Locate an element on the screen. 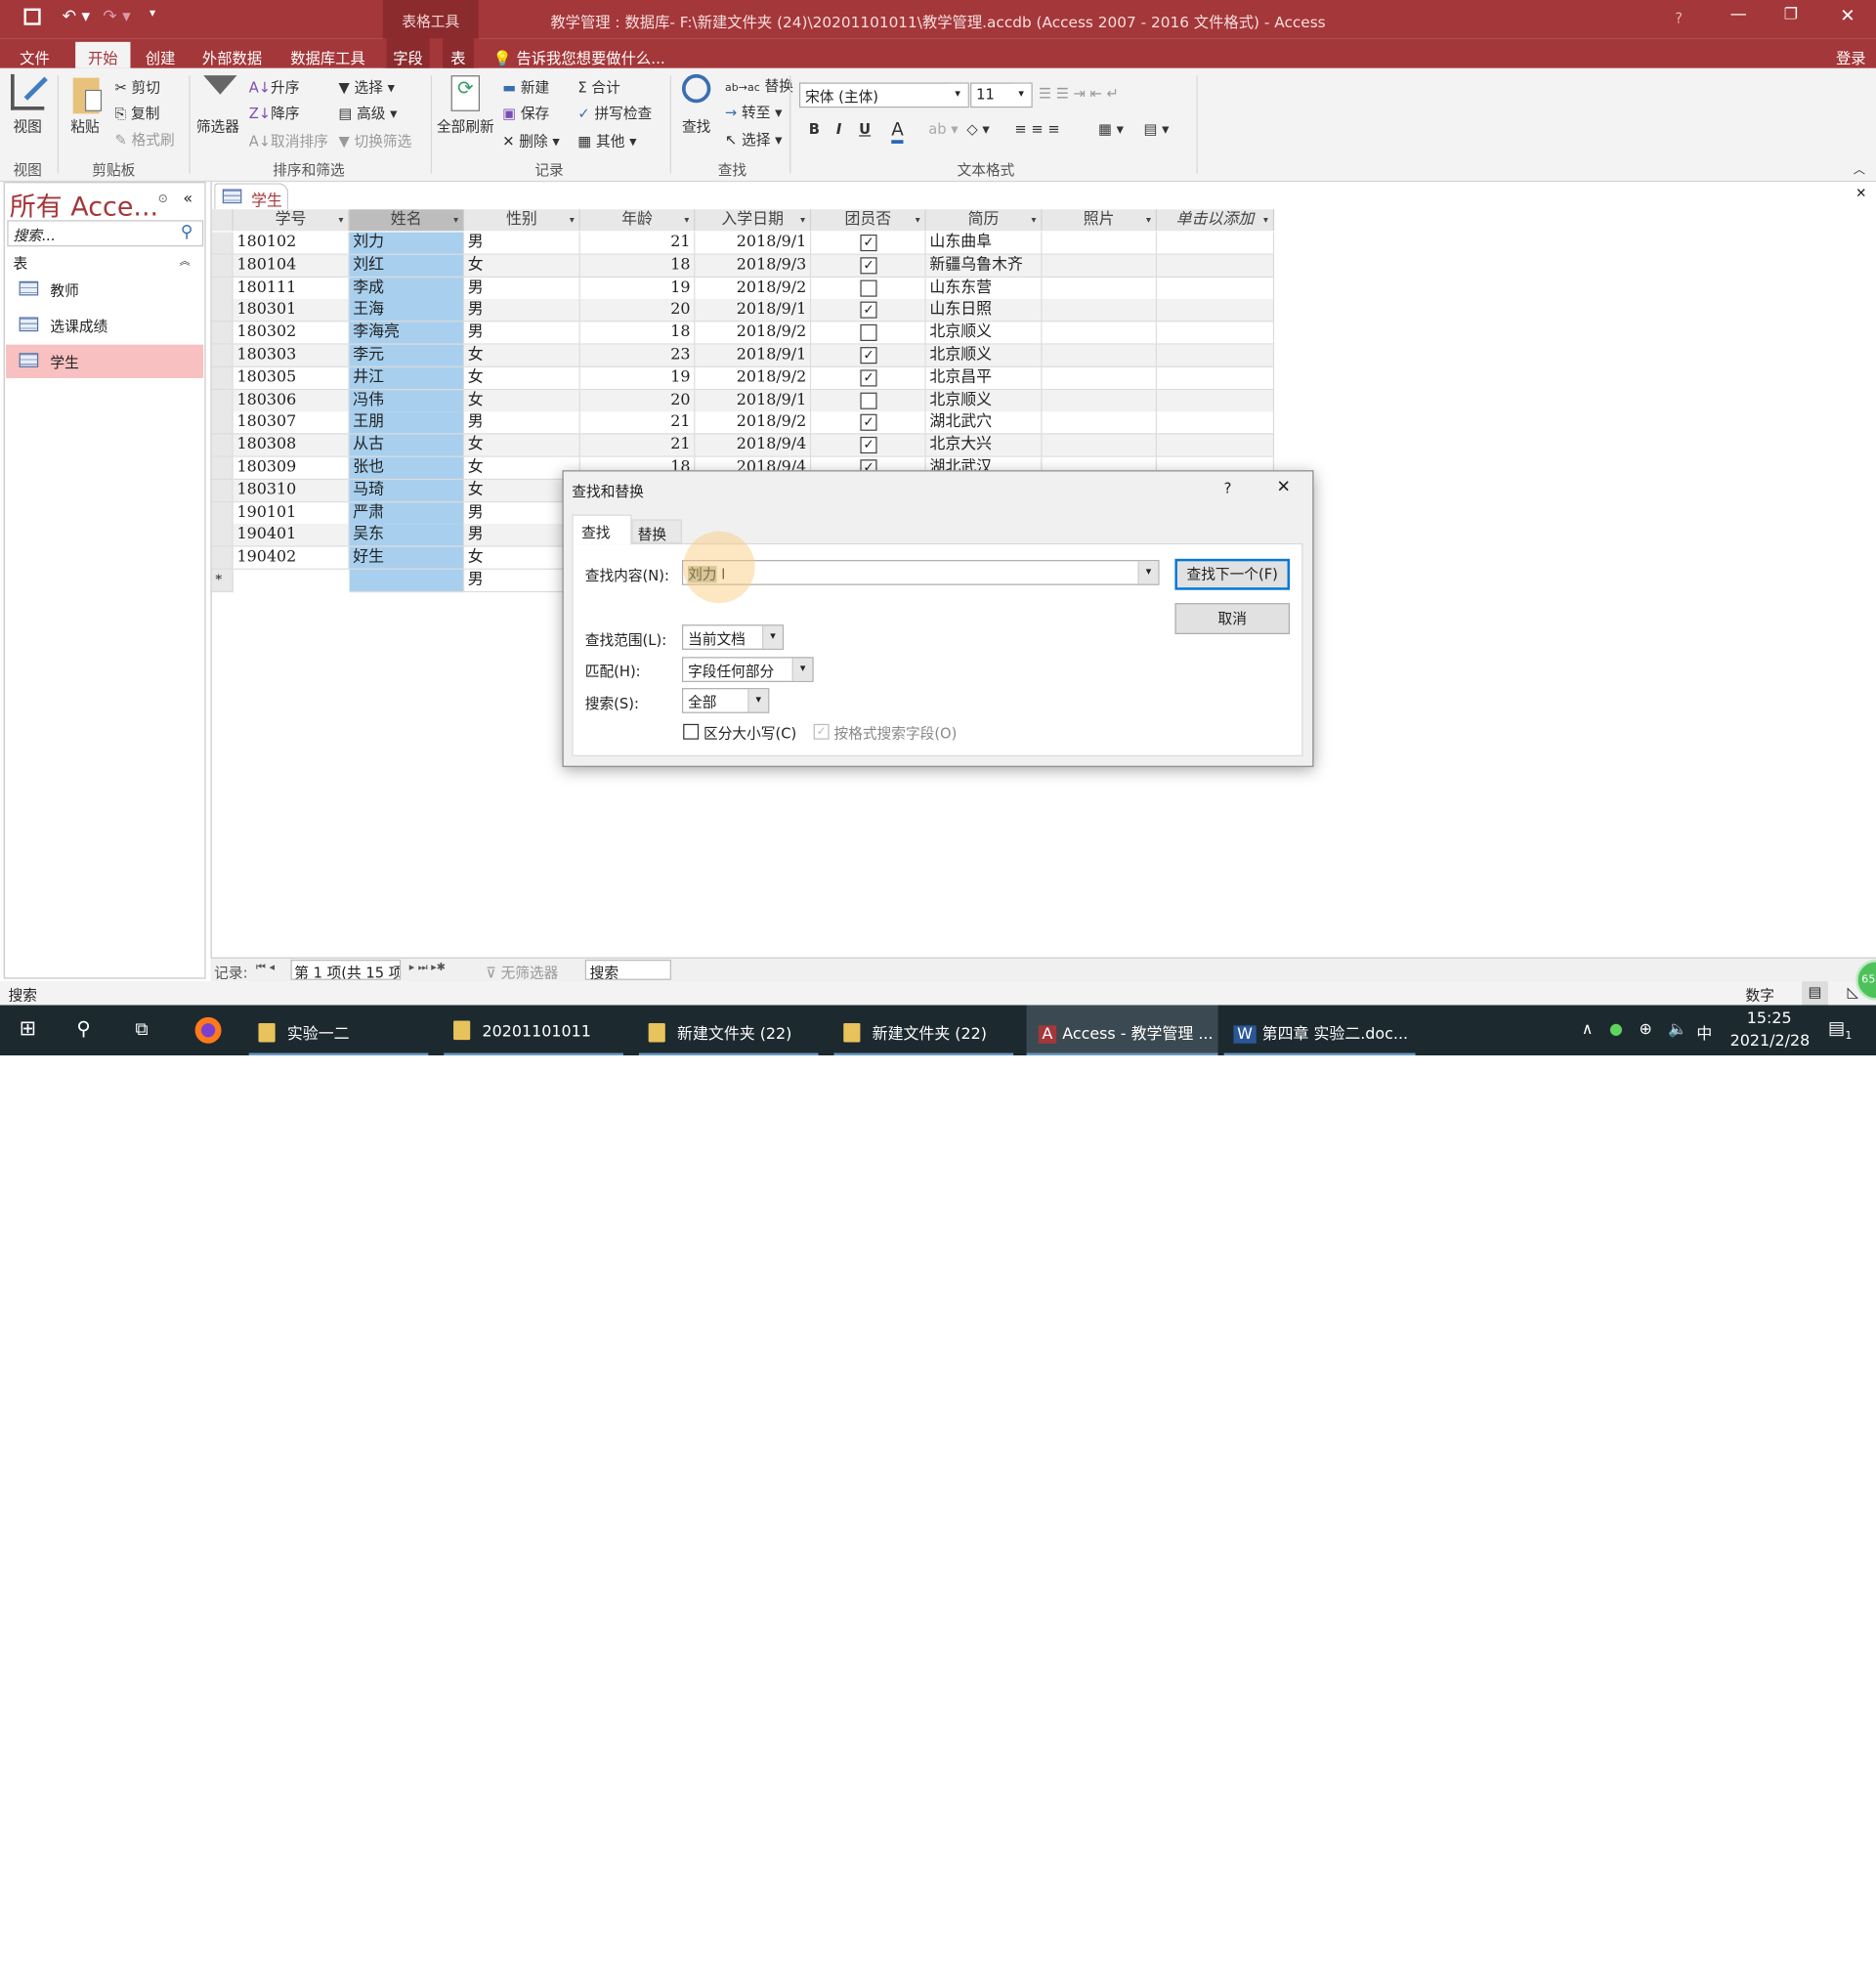 Image resolution: width=1876 pixels, height=1974 pixels. table-cell: 180309 is located at coordinates (291, 468).